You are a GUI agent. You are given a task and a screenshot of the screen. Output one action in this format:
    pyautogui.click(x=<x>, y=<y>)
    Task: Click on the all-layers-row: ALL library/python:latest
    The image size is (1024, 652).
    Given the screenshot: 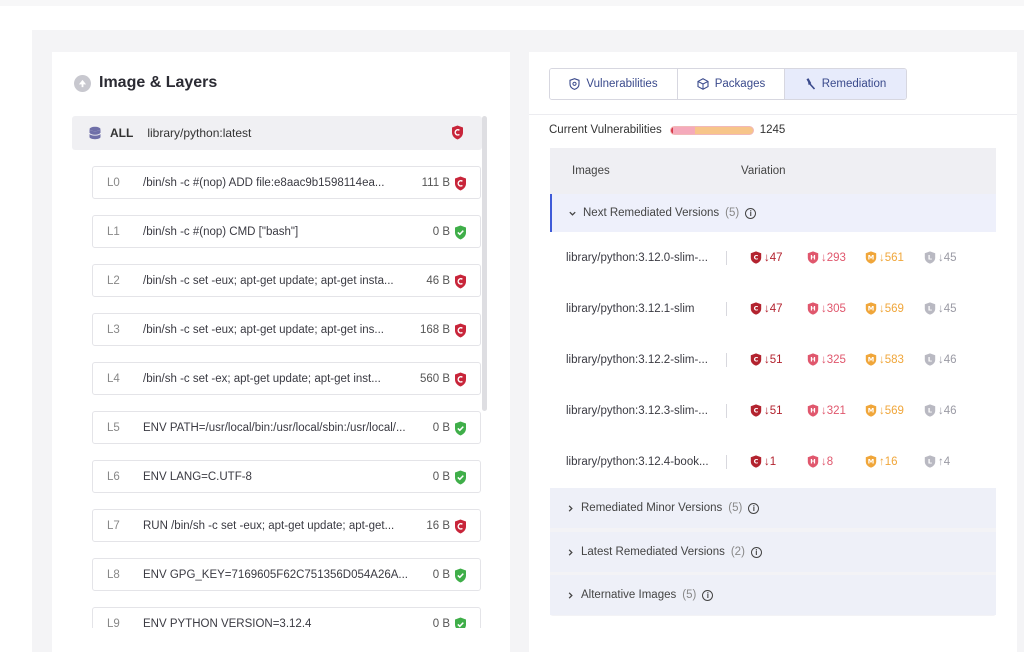 What is the action you would take?
    pyautogui.click(x=277, y=133)
    